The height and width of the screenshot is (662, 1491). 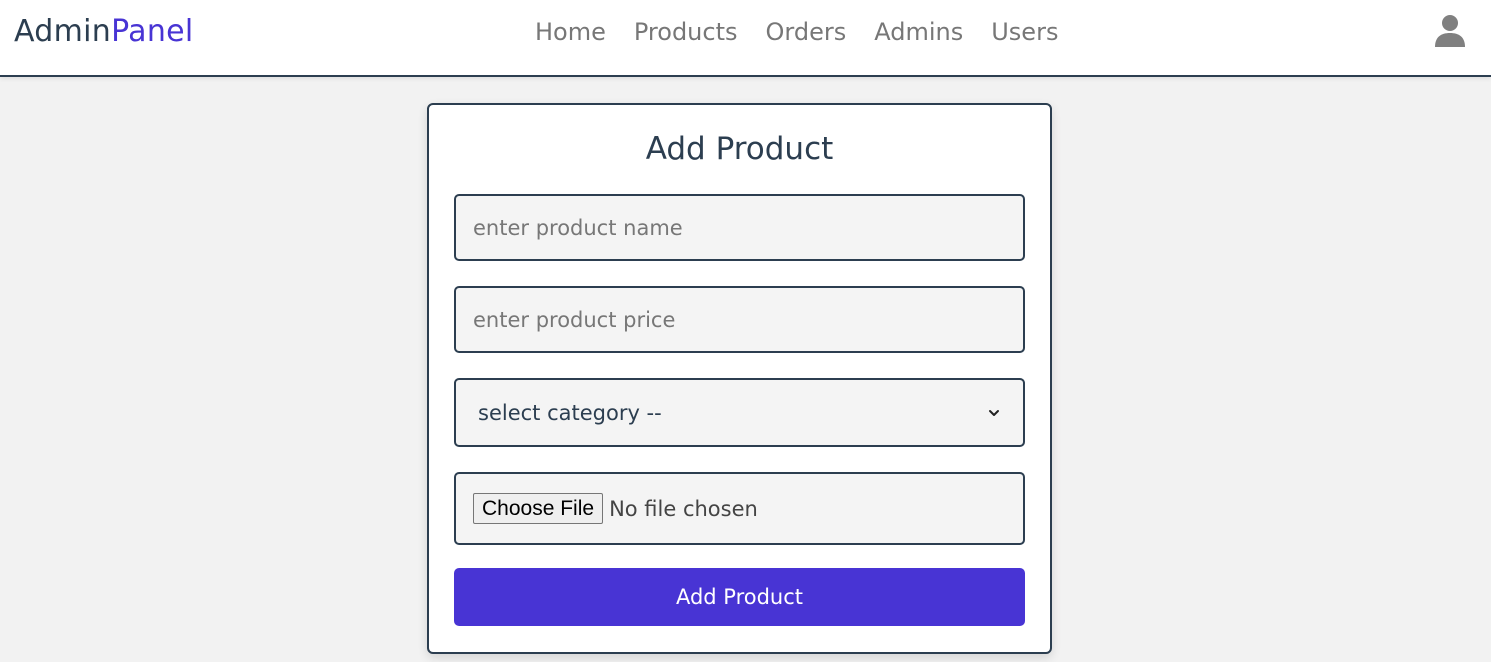 I want to click on logo: AdminPanel, so click(x=104, y=31).